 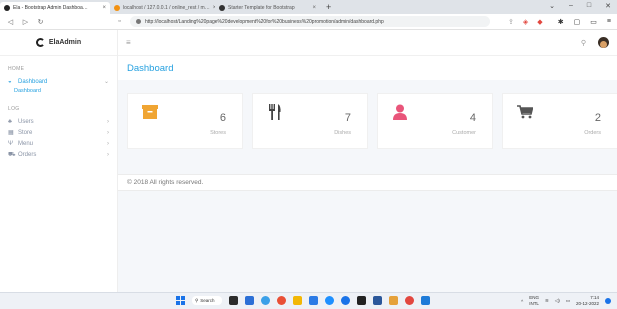 What do you see at coordinates (207, 300) in the screenshot?
I see `taskbar-search: ⚲ Search` at bounding box center [207, 300].